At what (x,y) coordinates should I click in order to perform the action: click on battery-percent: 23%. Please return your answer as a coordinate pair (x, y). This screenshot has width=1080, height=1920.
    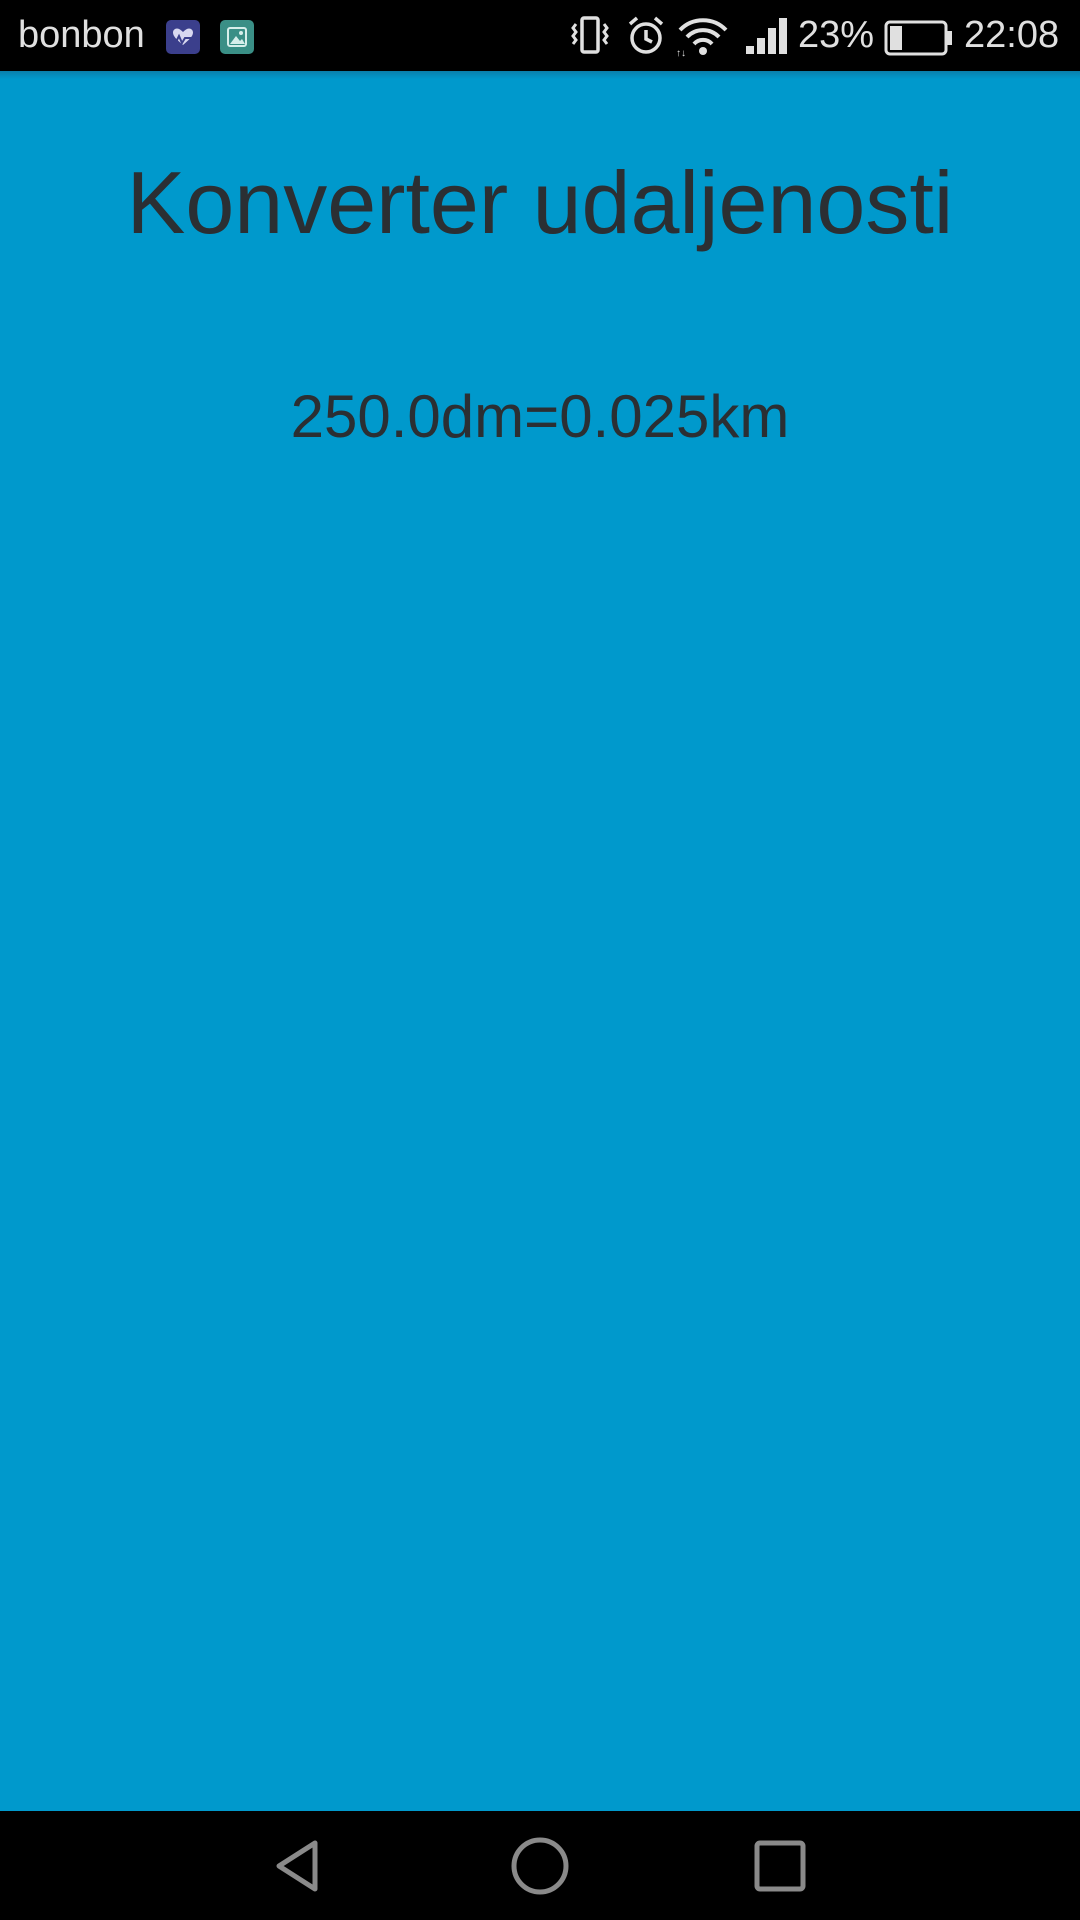
    Looking at the image, I should click on (836, 35).